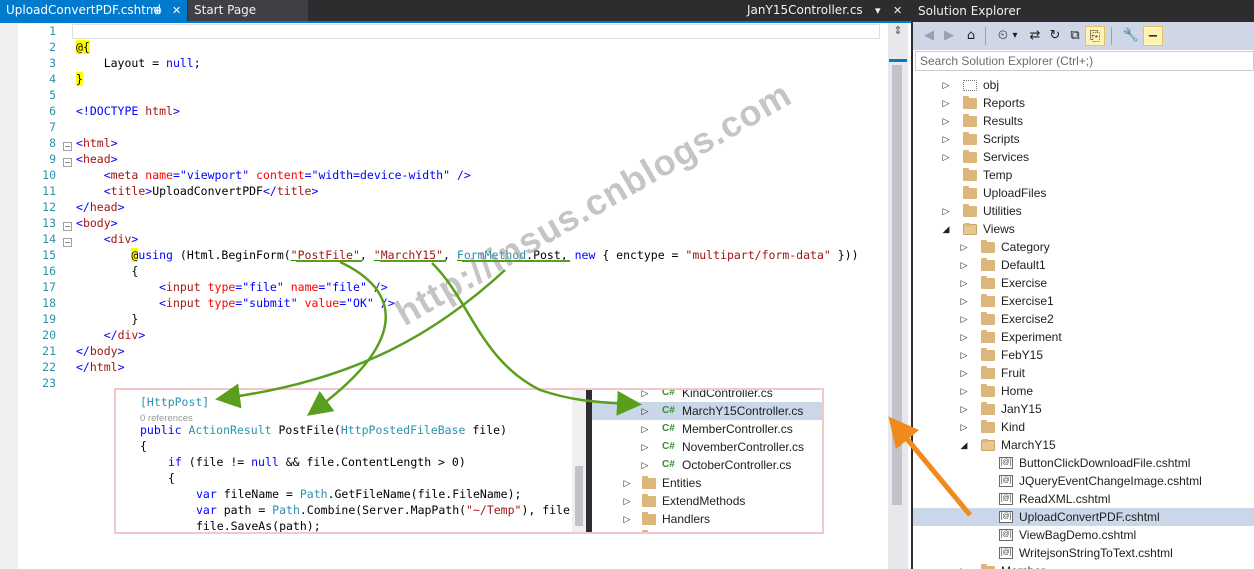 The height and width of the screenshot is (569, 1254). I want to click on peek-tree-folder: ▷ ExtendMethods, so click(707, 501).